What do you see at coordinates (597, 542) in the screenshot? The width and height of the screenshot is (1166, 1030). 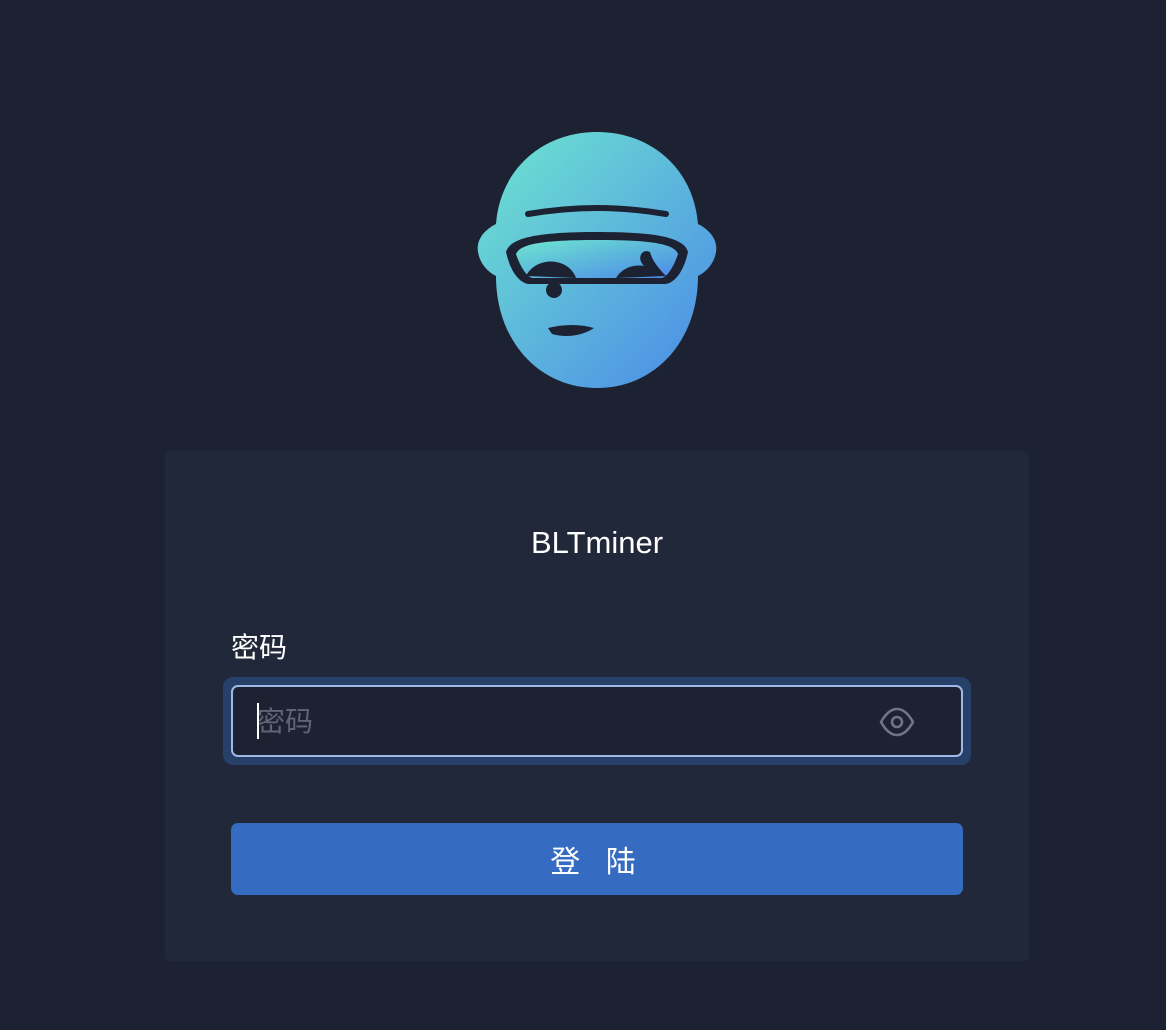 I see `app-name: BLTminer` at bounding box center [597, 542].